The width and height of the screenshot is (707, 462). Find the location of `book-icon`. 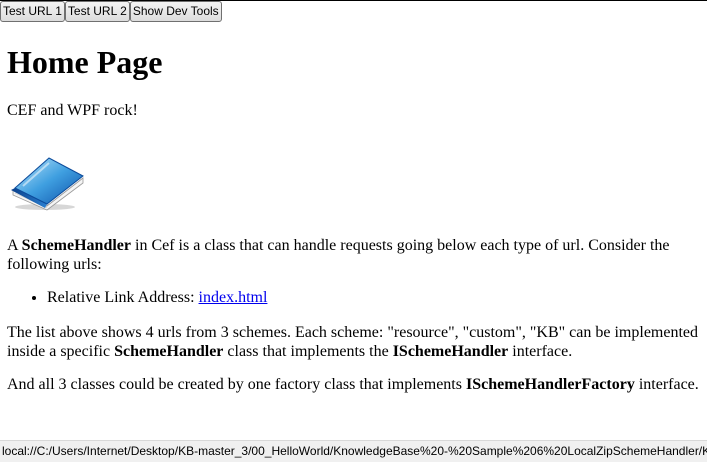

book-icon is located at coordinates (47, 184).